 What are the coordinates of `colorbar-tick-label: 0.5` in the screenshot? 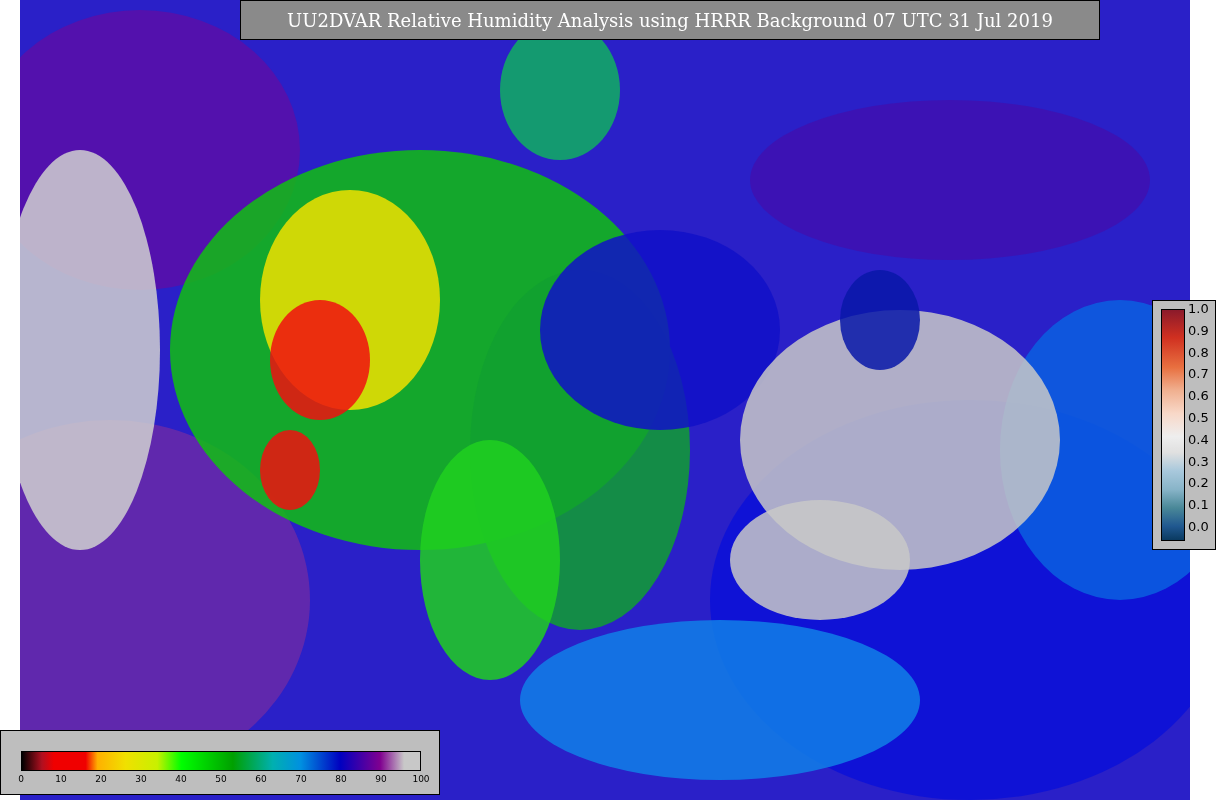 It's located at (1198, 418).